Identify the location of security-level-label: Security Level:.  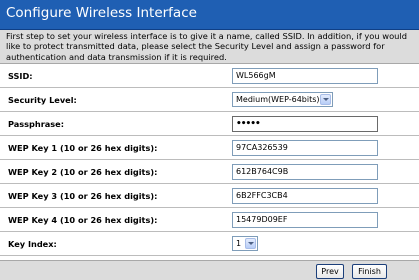
(42, 100).